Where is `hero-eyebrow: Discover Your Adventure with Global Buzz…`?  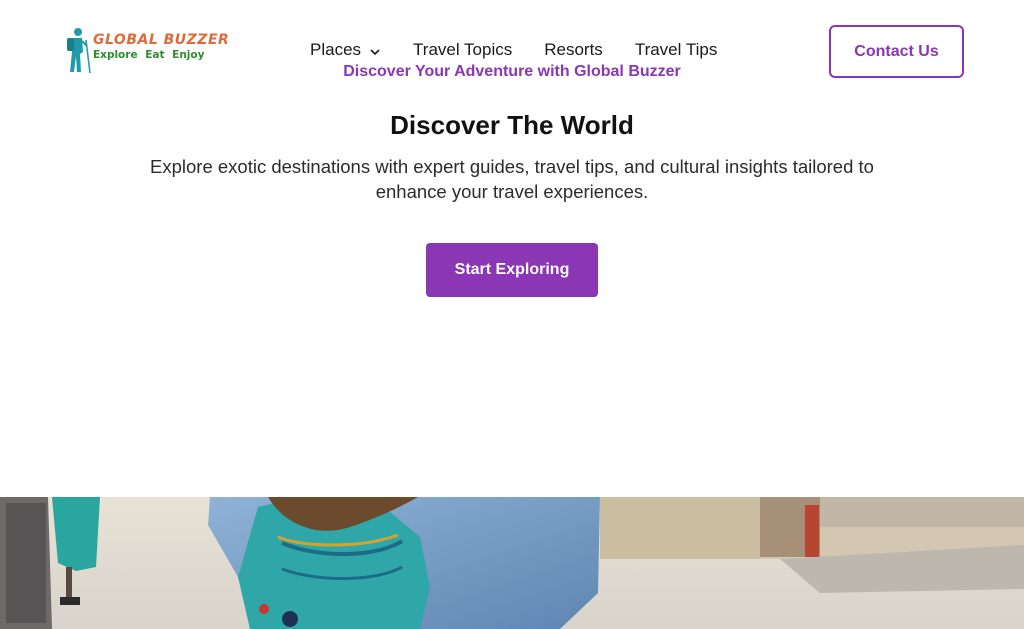 hero-eyebrow: Discover Your Adventure with Global Buzz… is located at coordinates (512, 71).